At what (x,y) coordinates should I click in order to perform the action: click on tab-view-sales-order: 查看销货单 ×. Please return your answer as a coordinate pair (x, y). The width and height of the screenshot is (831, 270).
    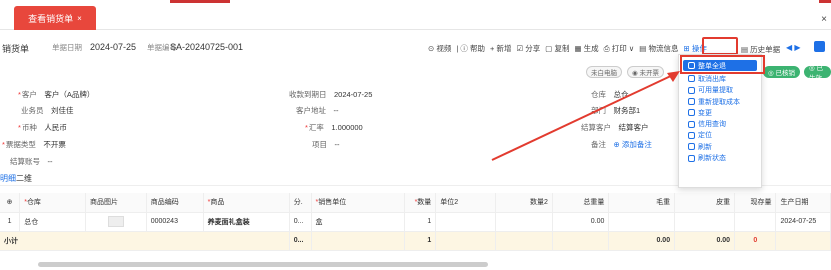
    Looking at the image, I should click on (55, 18).